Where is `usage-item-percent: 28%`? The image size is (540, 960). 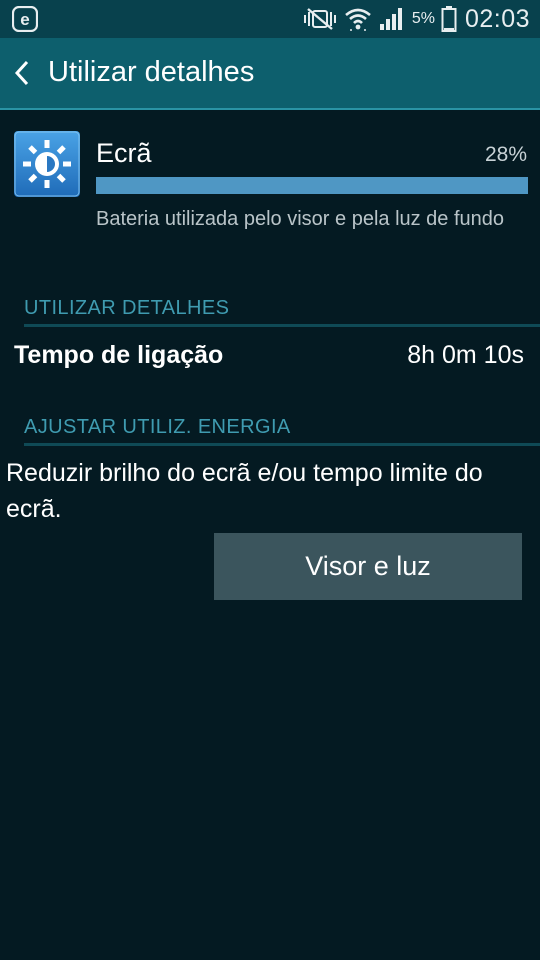
usage-item-percent: 28% is located at coordinates (505, 154).